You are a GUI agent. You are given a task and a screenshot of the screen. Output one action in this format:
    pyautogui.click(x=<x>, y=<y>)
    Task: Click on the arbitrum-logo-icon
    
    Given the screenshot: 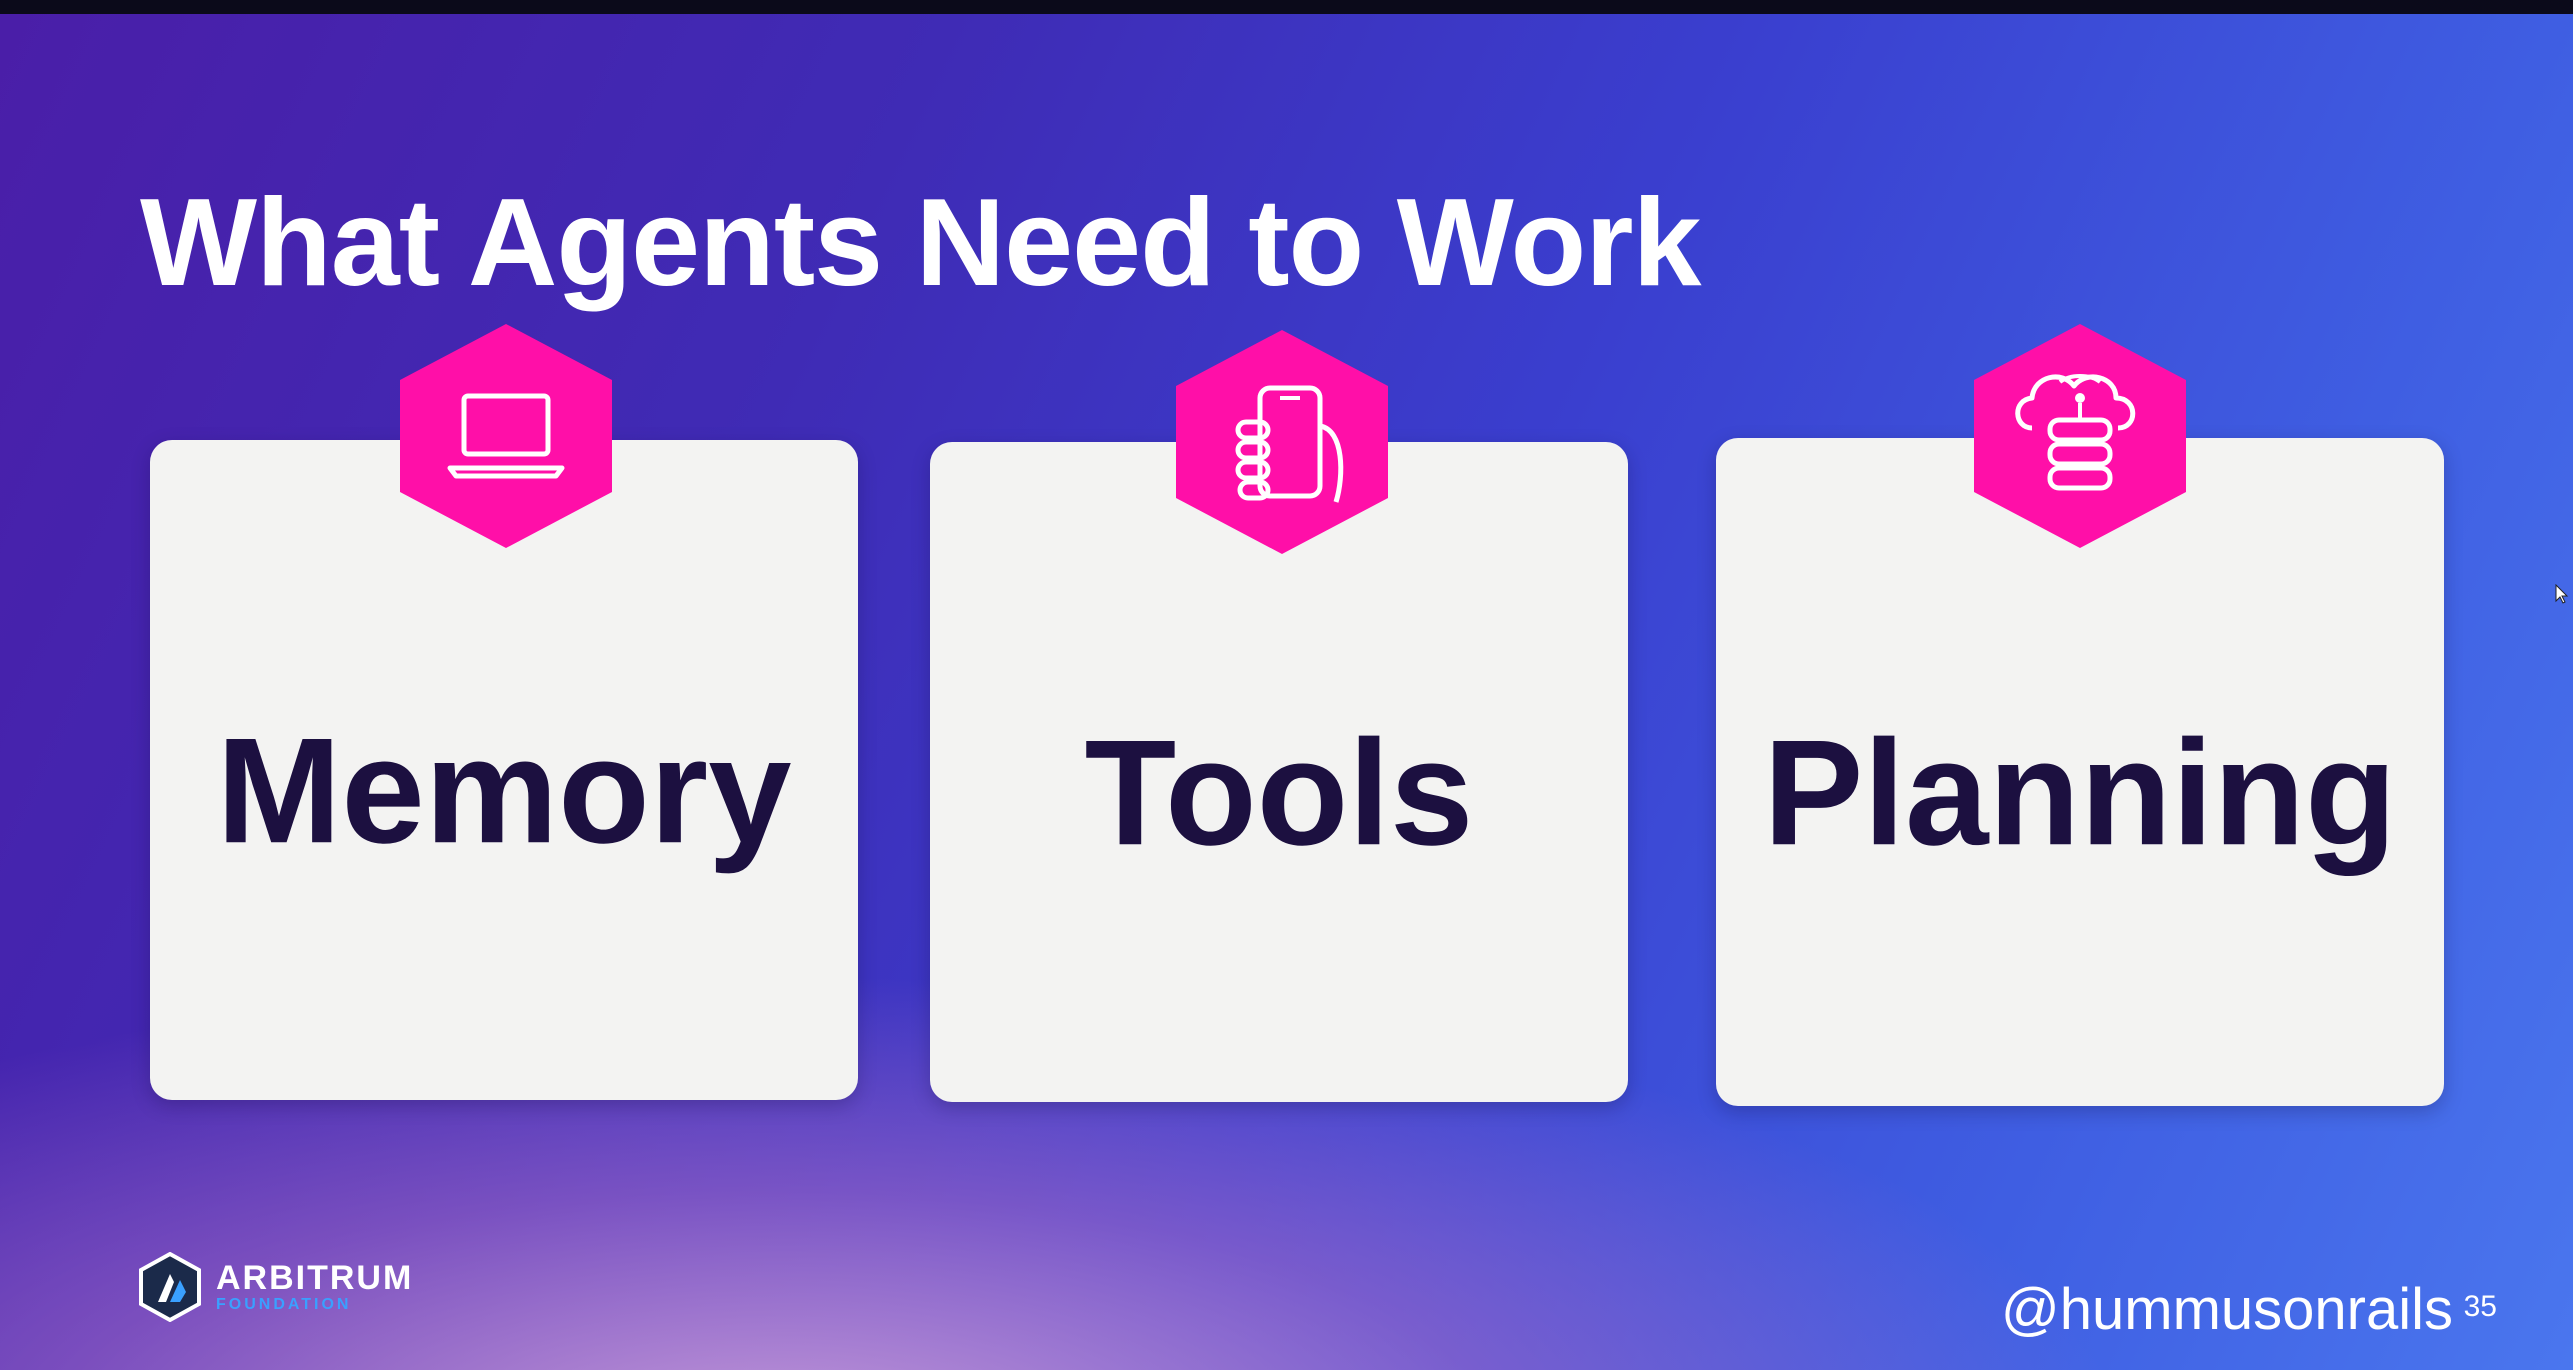 What is the action you would take?
    pyautogui.click(x=170, y=1287)
    